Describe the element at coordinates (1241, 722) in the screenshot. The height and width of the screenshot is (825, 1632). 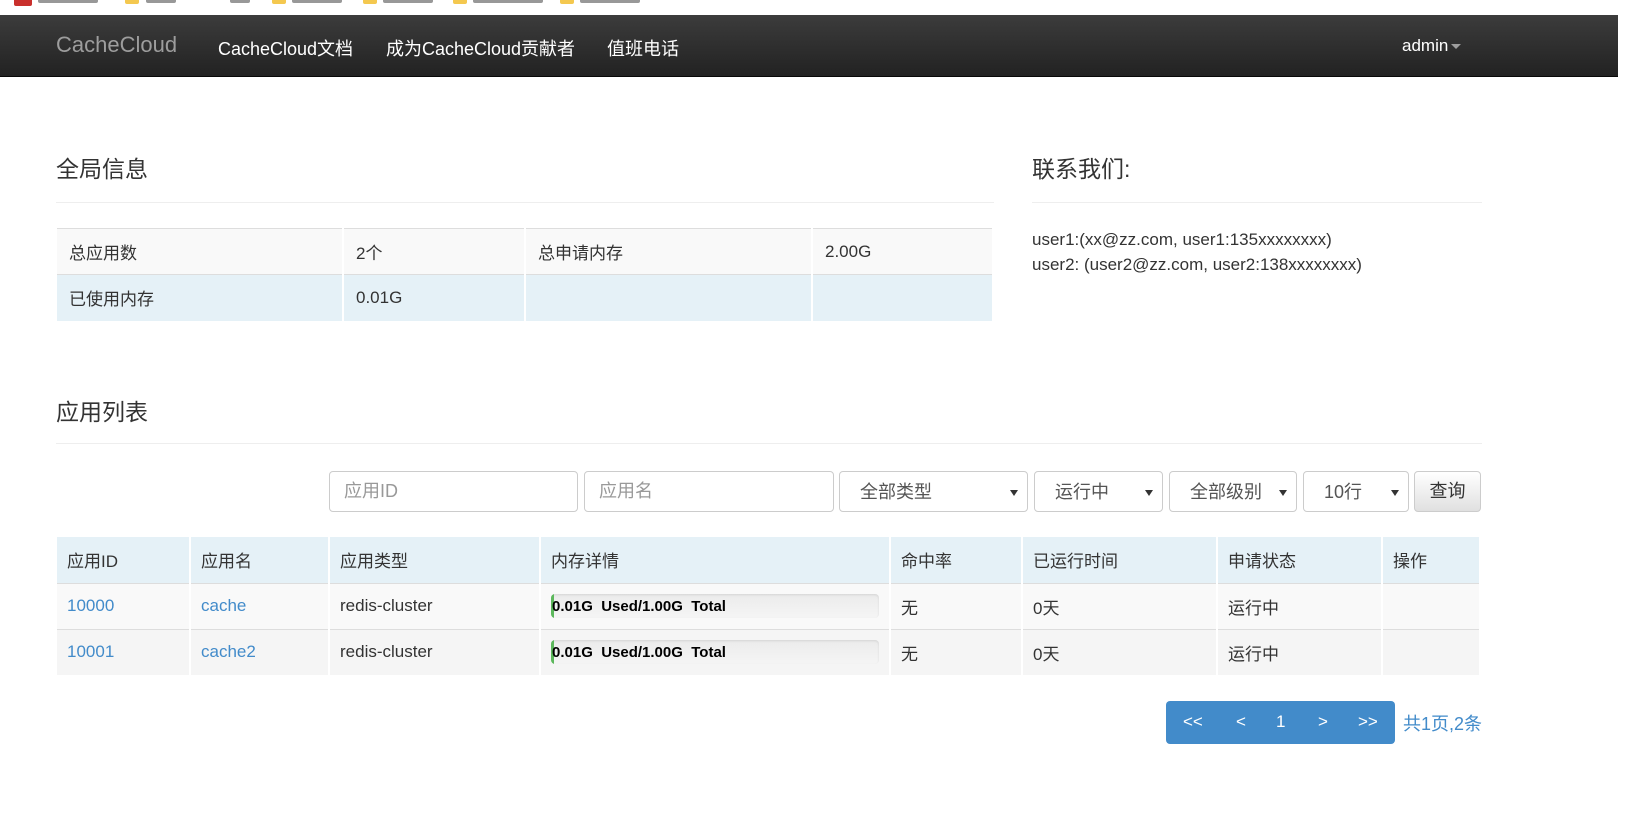
I see `pagination-prev: <` at that location.